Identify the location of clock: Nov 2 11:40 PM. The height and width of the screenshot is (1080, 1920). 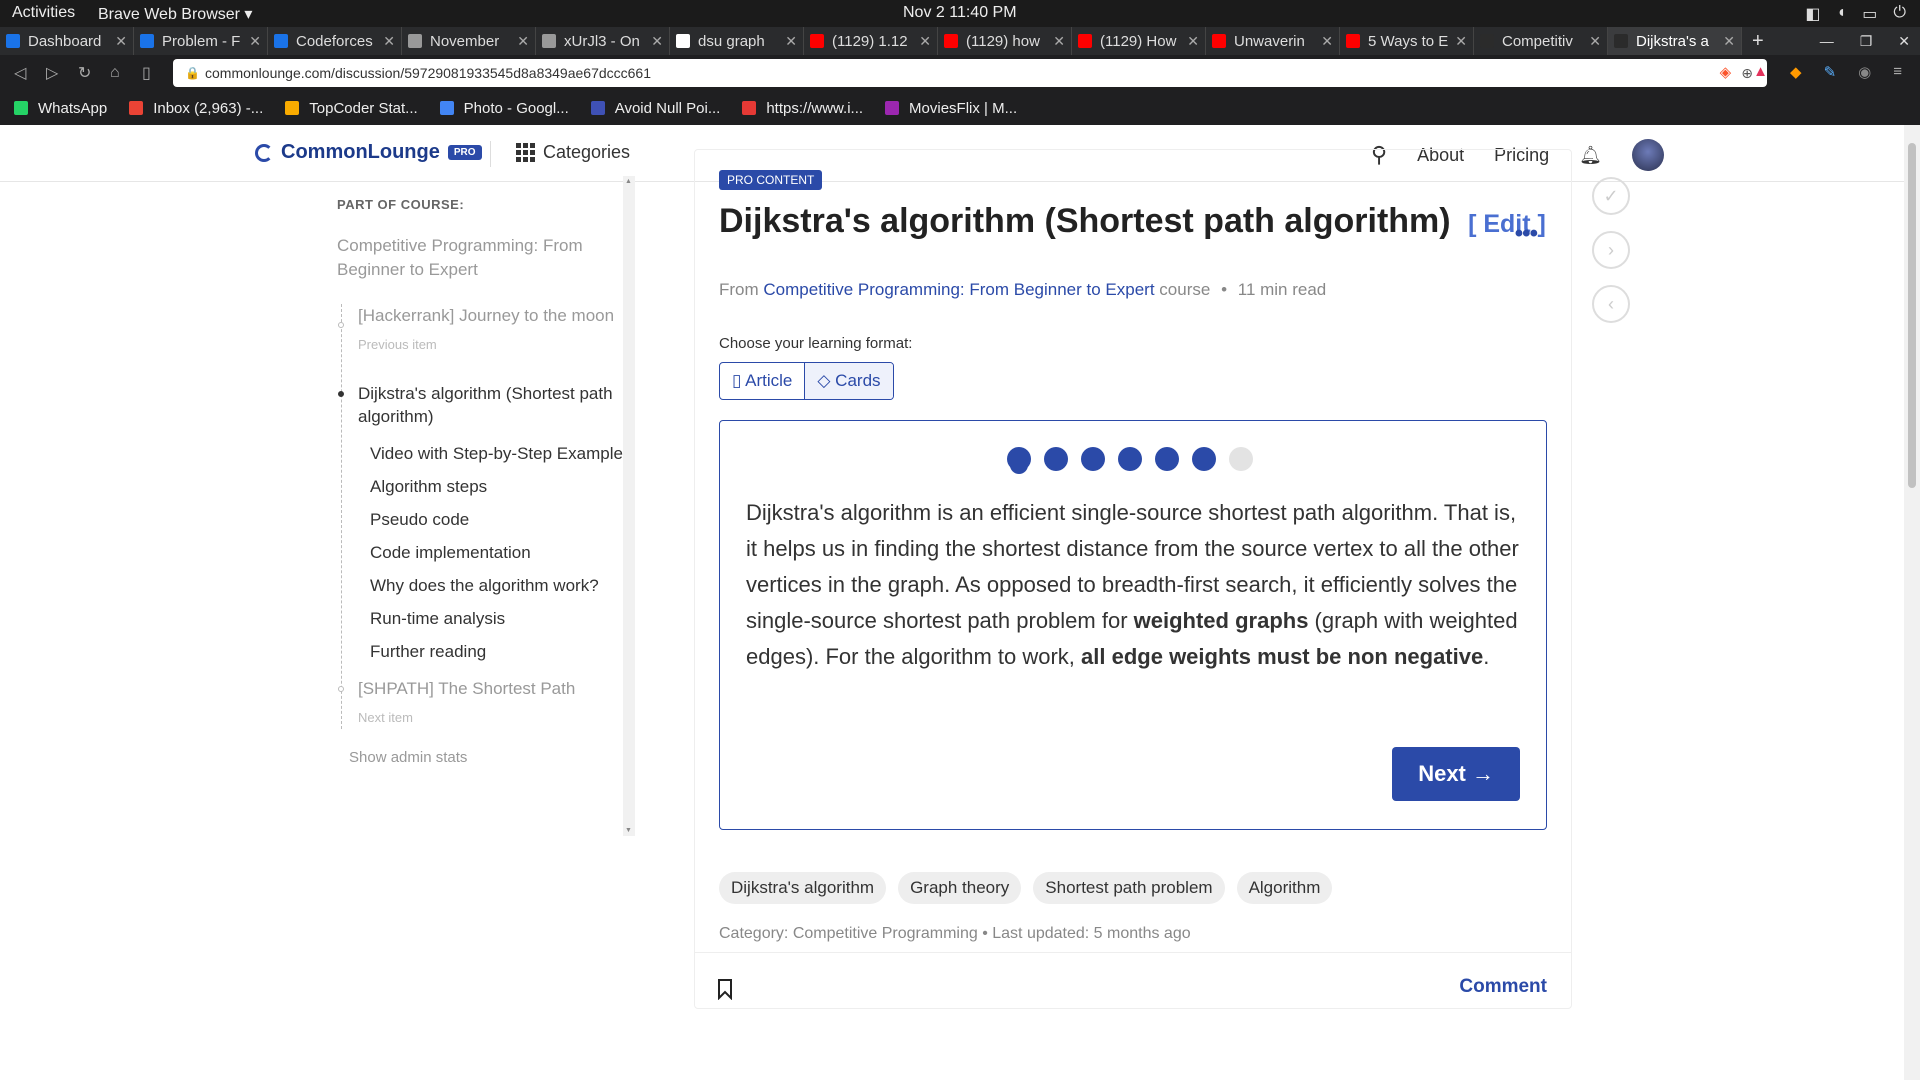
(960, 13).